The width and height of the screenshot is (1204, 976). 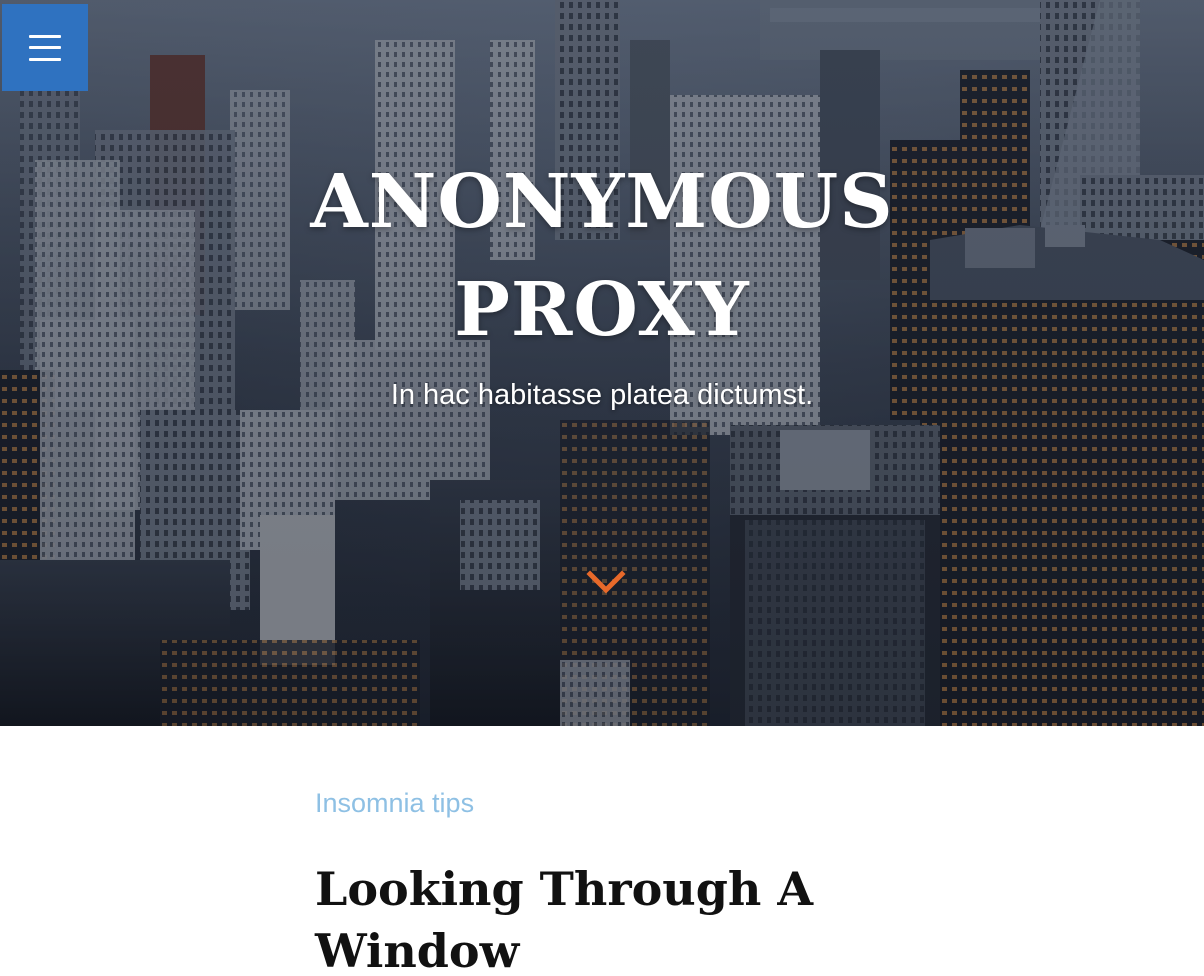 I want to click on chevron-down-icon, so click(x=606, y=582).